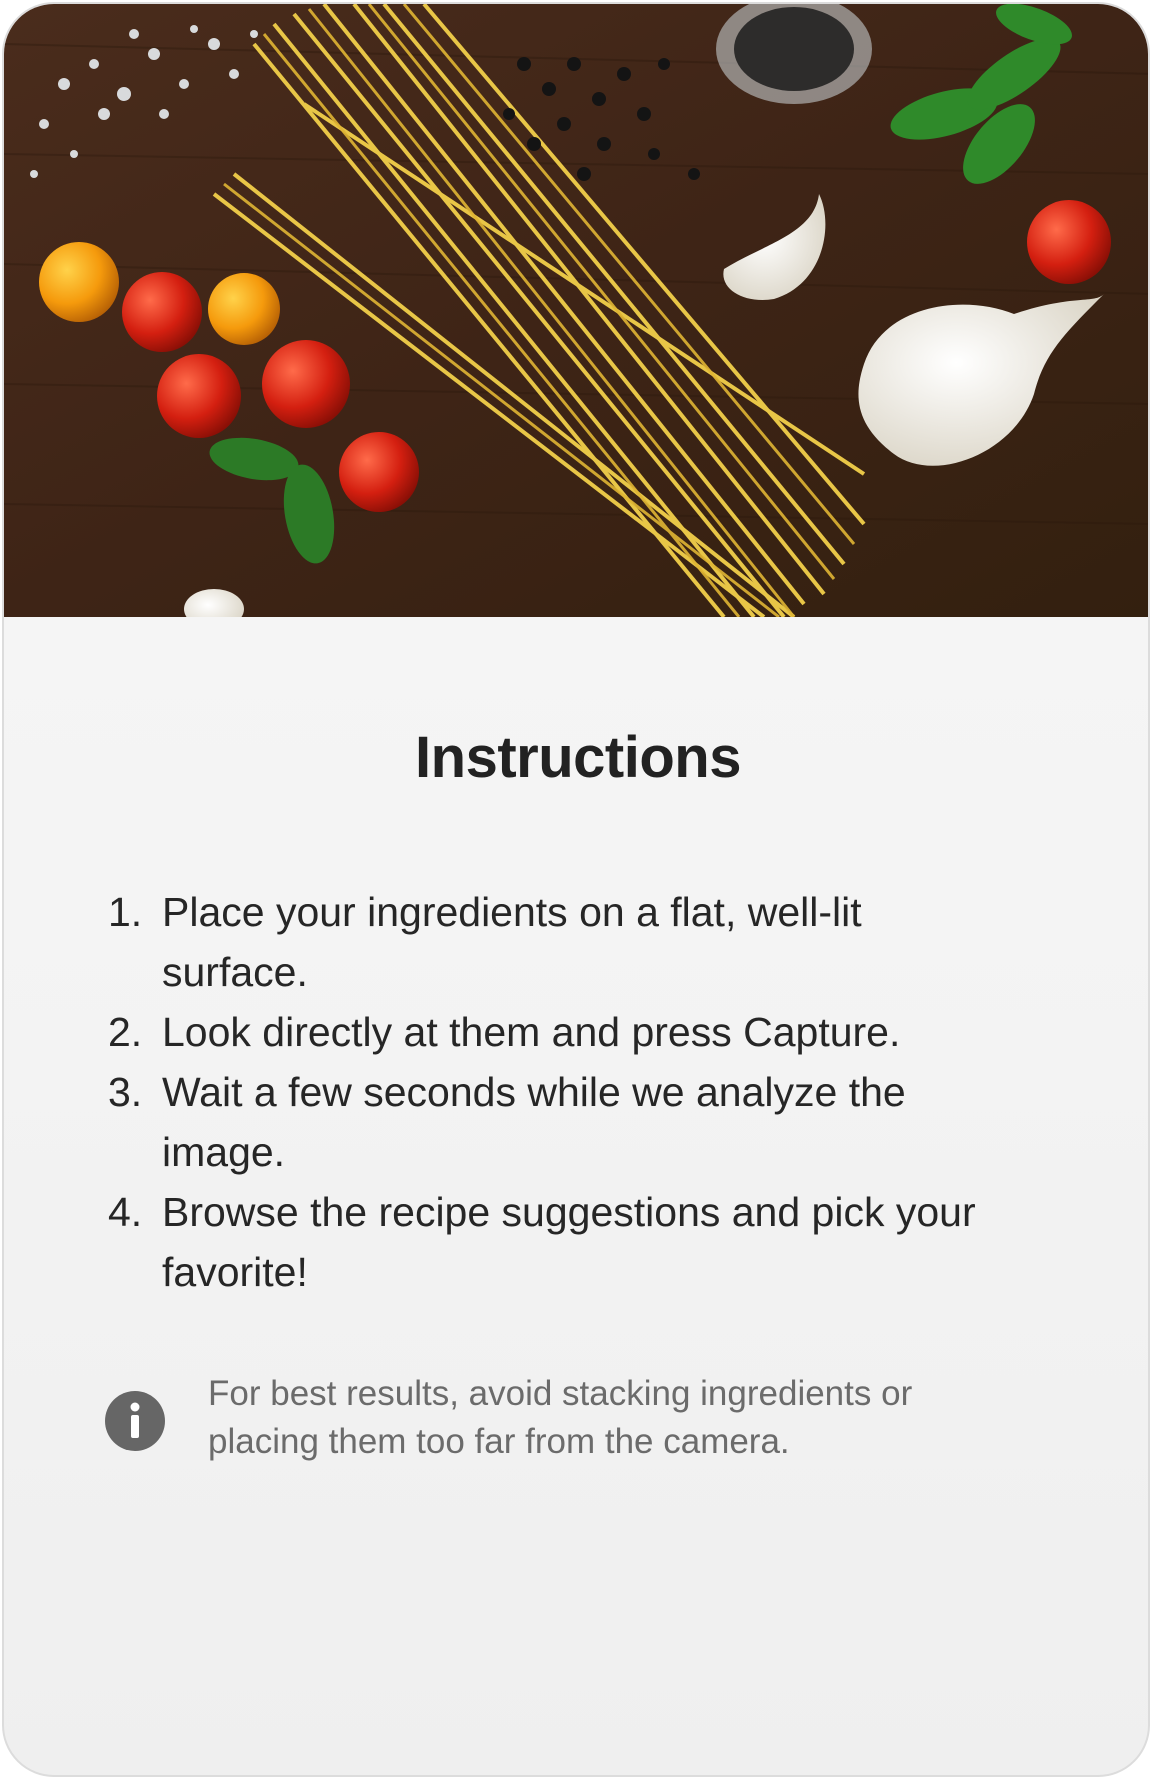  I want to click on step-number: 1., so click(125, 912).